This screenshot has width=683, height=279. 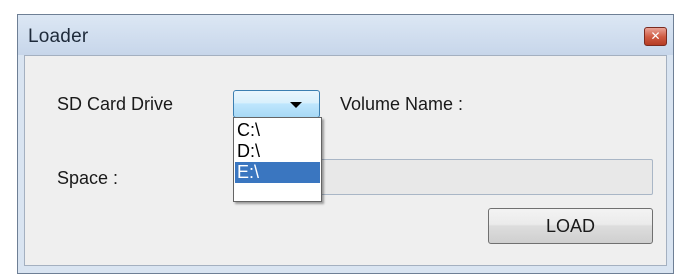 I want to click on drive-option-c: C:\, so click(x=277, y=130).